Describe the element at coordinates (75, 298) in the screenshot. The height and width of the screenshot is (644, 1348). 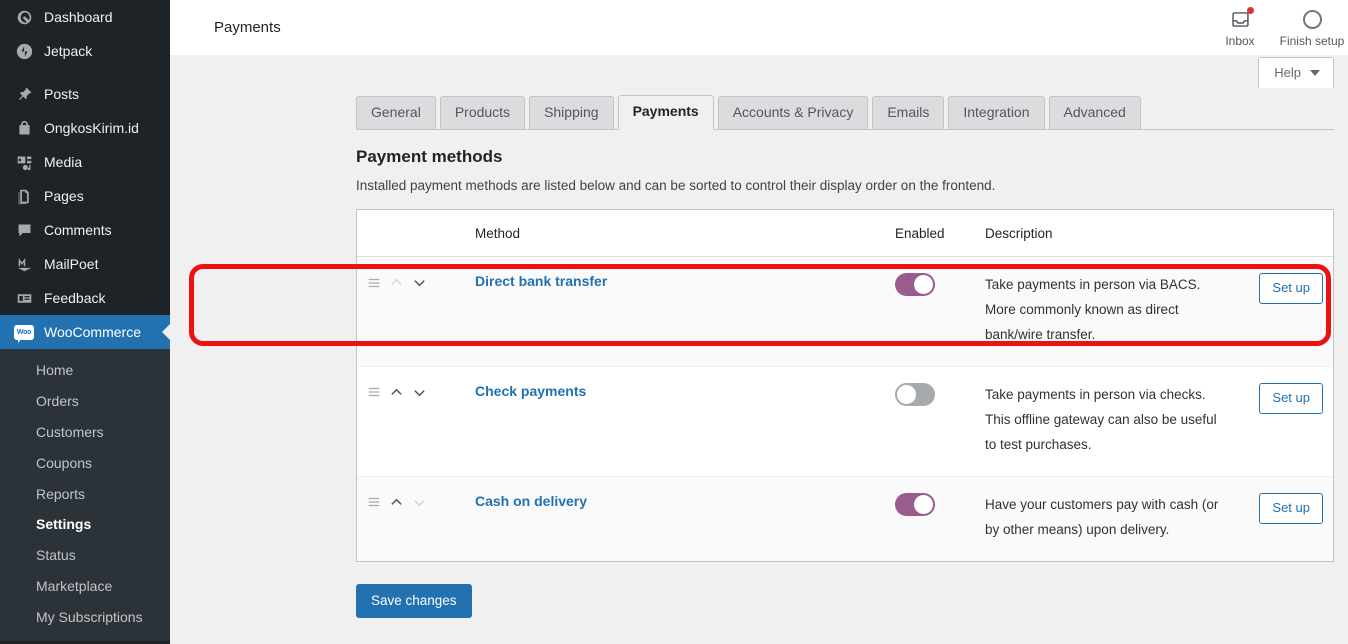
I see `sidebar-item-label: Feedback` at that location.